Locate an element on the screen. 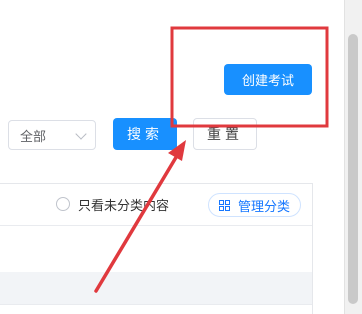 The image size is (362, 314). annotation-arrow-line is located at coordinates (137, 222).